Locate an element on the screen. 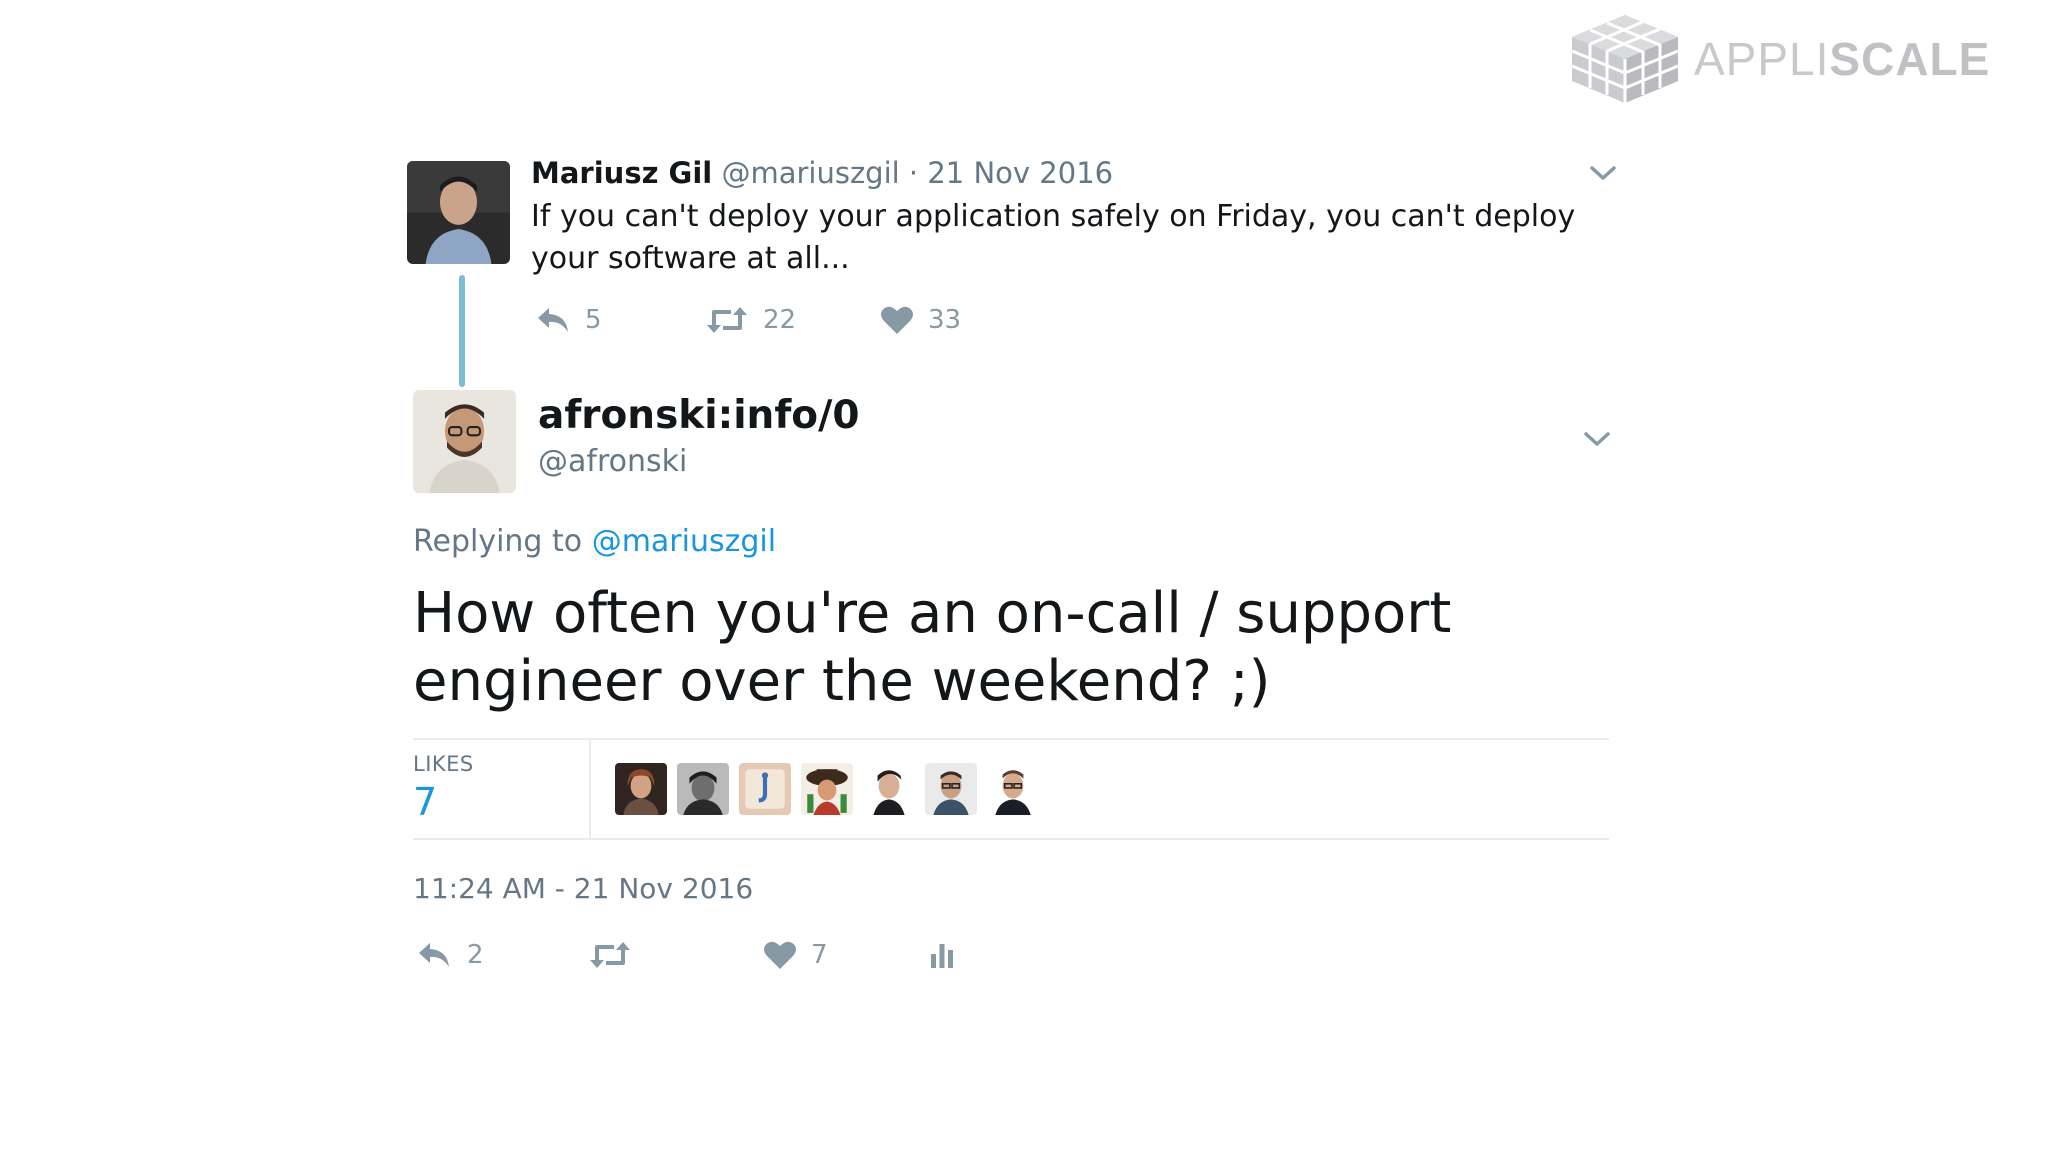 This screenshot has height=1152, width=2048. stats-divider-top is located at coordinates (1011, 739).